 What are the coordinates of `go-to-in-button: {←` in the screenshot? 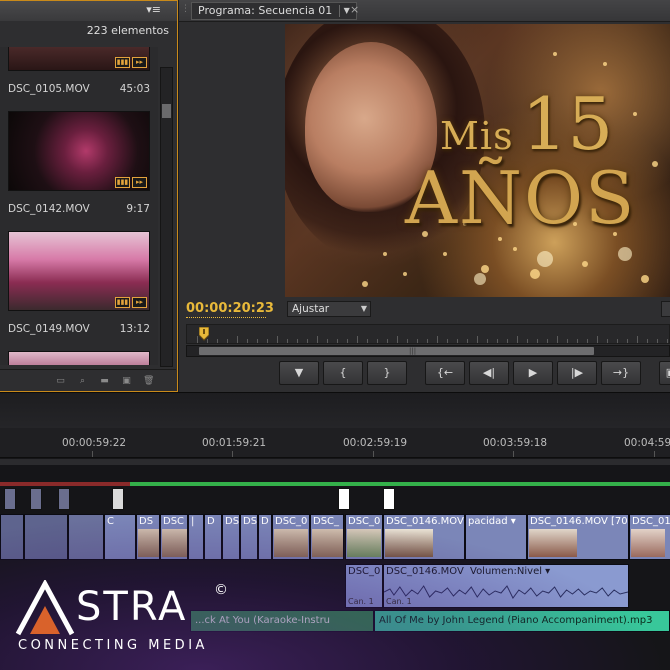 It's located at (445, 373).